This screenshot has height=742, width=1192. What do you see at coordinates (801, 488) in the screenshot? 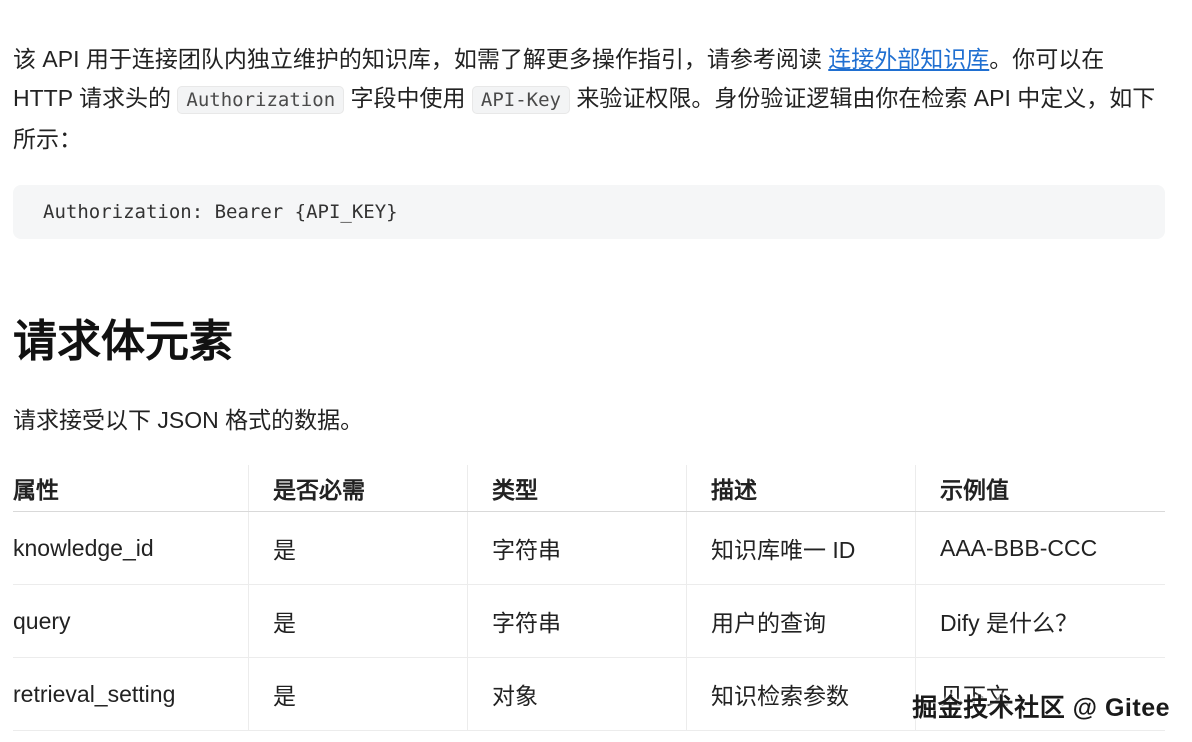
I see `header-description: 描述` at bounding box center [801, 488].